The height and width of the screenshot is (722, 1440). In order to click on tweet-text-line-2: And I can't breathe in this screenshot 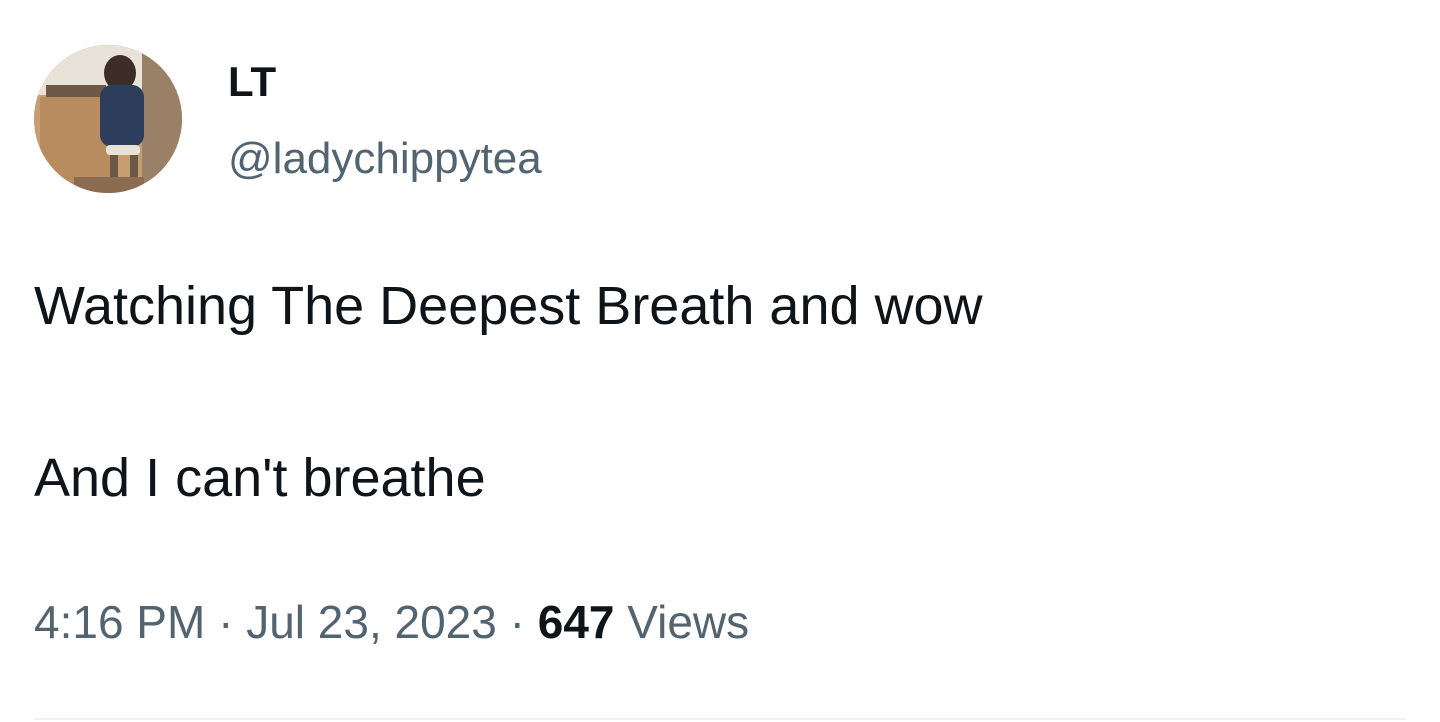, I will do `click(260, 478)`.